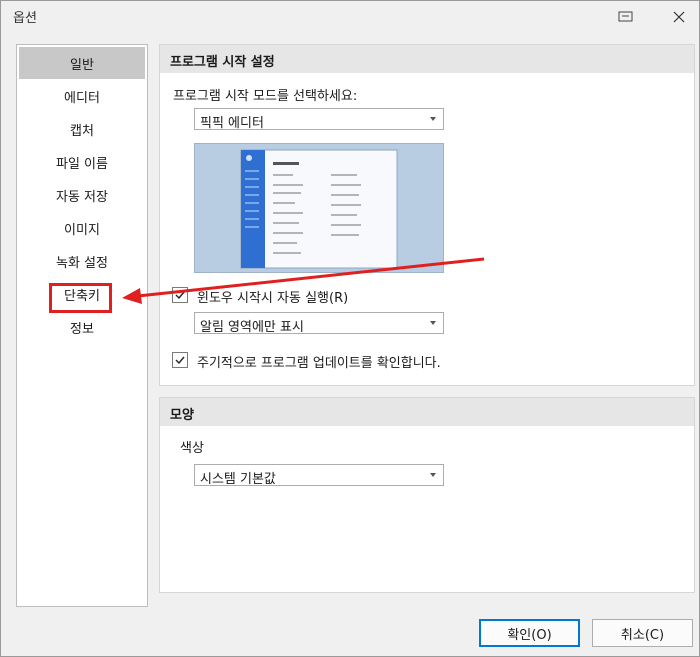 Image resolution: width=700 pixels, height=657 pixels. I want to click on tray-icon, so click(625, 16).